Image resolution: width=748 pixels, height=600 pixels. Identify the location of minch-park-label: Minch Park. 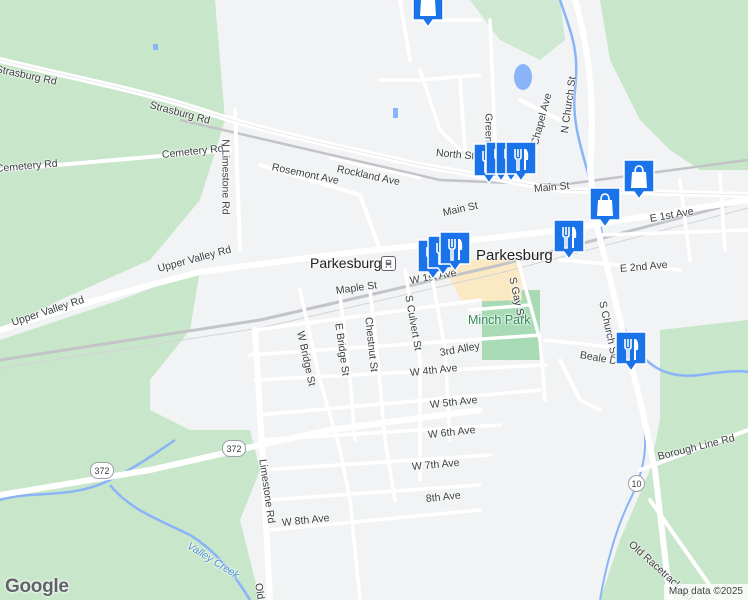
(499, 320).